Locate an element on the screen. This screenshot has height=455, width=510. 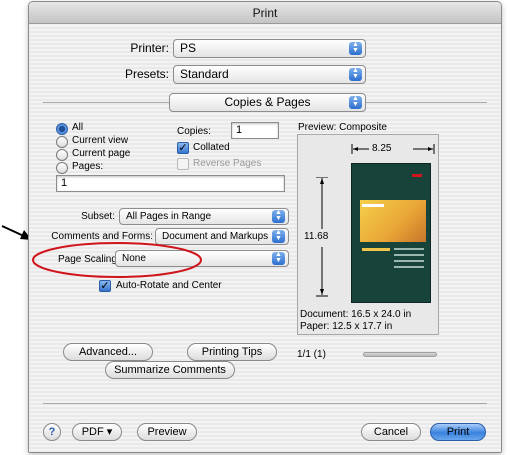
radio-current-view is located at coordinates (62, 142).